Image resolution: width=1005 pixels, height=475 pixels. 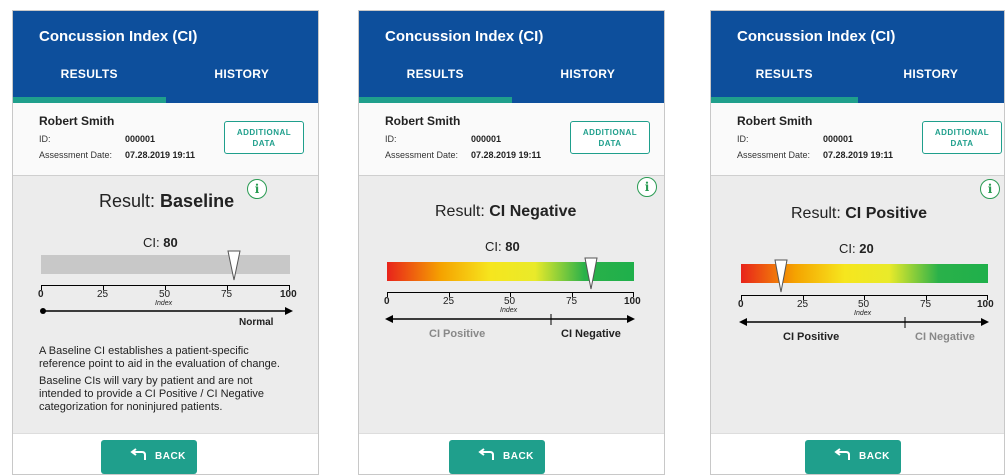 I want to click on category-label-right: Normal, so click(x=256, y=322).